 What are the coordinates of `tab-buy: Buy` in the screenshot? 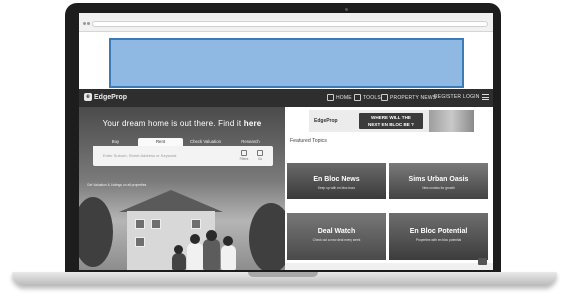 It's located at (115, 142).